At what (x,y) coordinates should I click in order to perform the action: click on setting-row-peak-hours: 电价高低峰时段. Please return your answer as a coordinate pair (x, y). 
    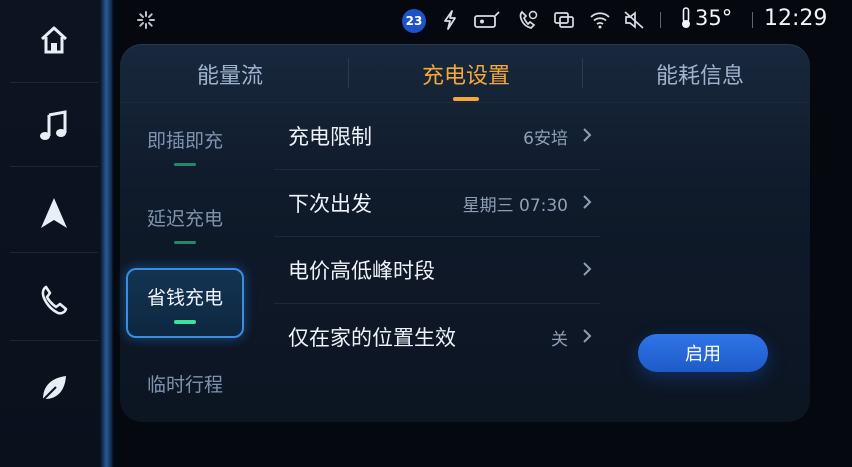
    Looking at the image, I should click on (430, 270).